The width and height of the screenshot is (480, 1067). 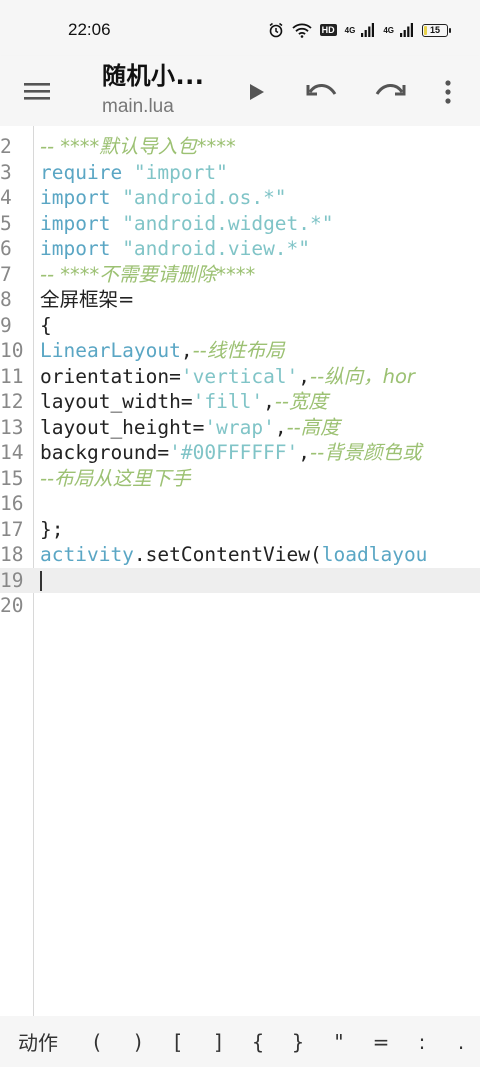 I want to click on wifi-icon, so click(x=302, y=30).